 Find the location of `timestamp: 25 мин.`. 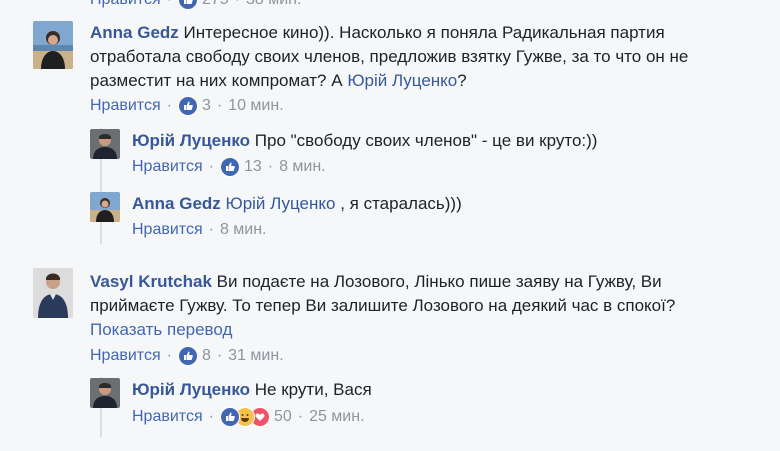

timestamp: 25 мин. is located at coordinates (336, 417).